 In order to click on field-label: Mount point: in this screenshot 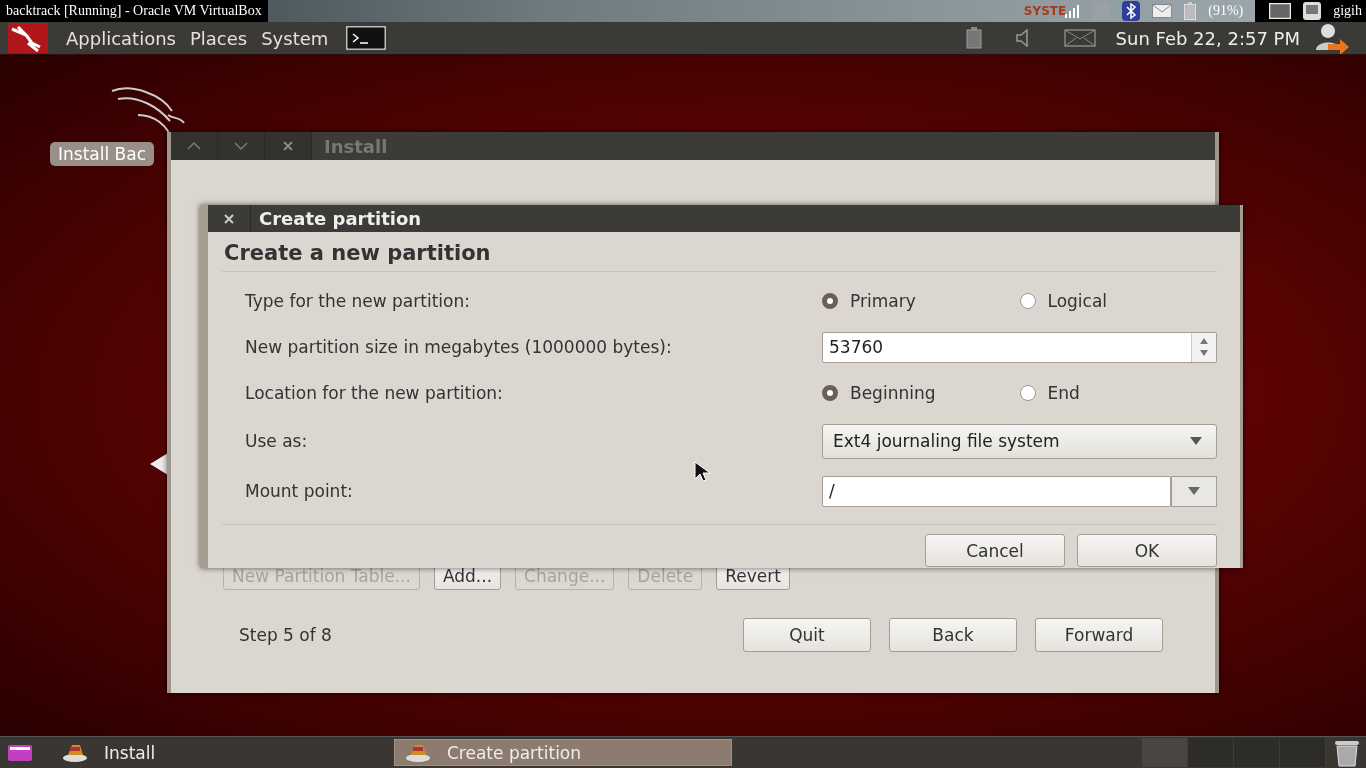, I will do `click(299, 491)`.